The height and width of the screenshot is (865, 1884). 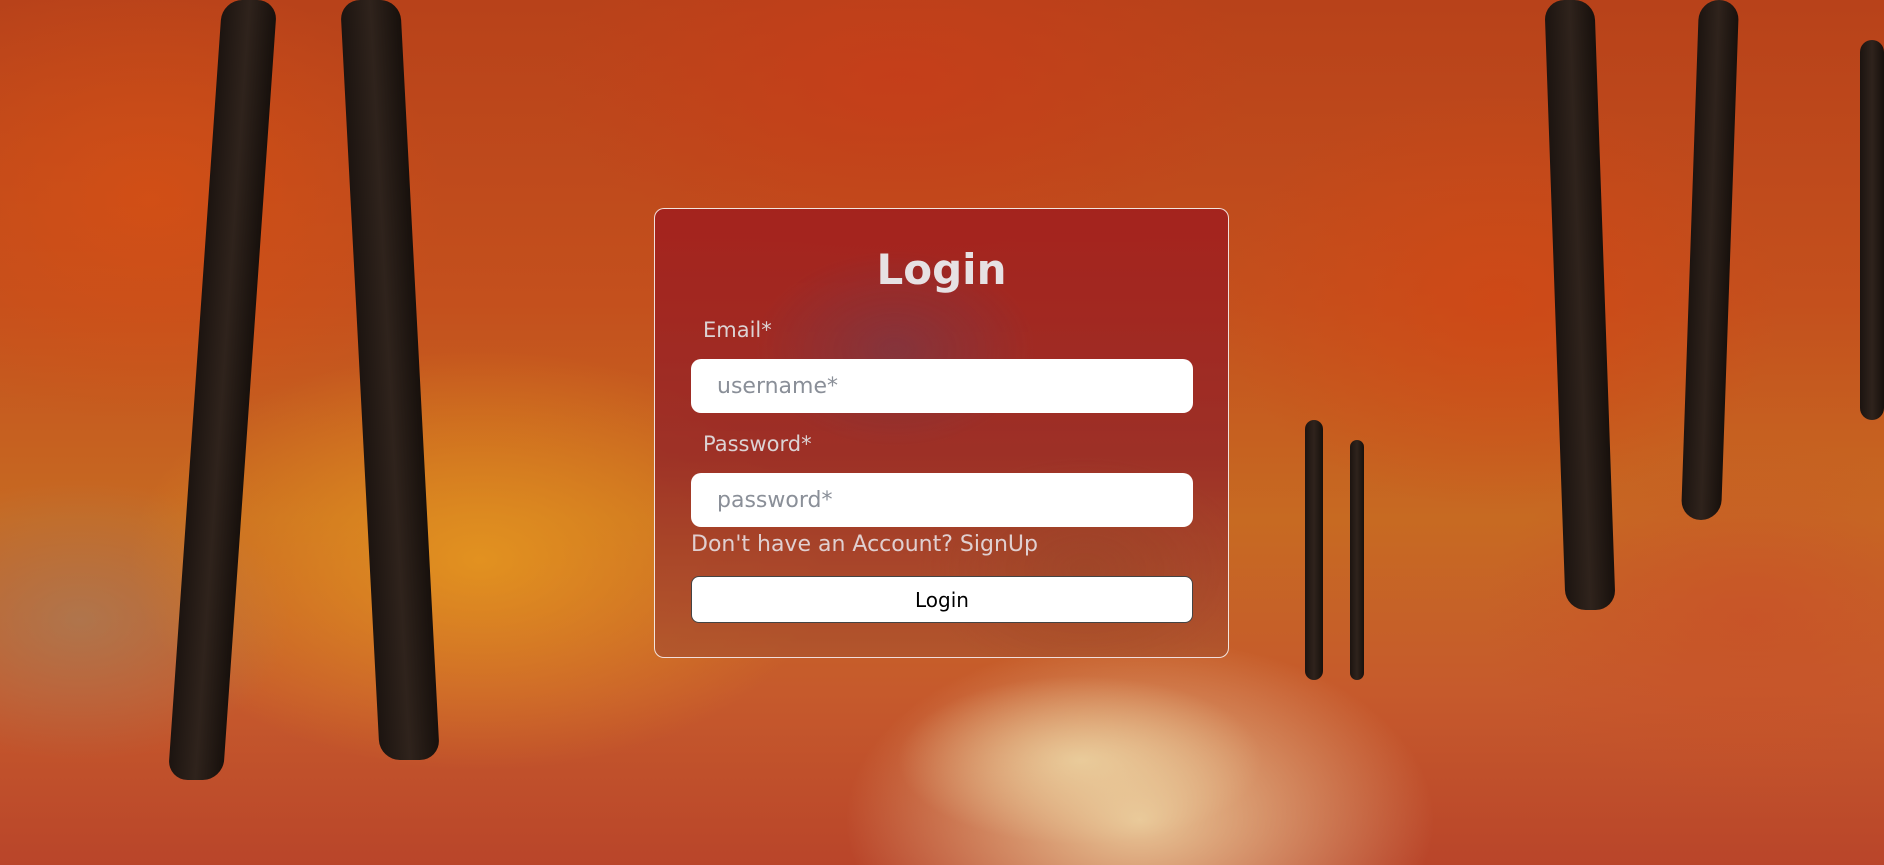 What do you see at coordinates (942, 500) in the screenshot?
I see `password-field` at bounding box center [942, 500].